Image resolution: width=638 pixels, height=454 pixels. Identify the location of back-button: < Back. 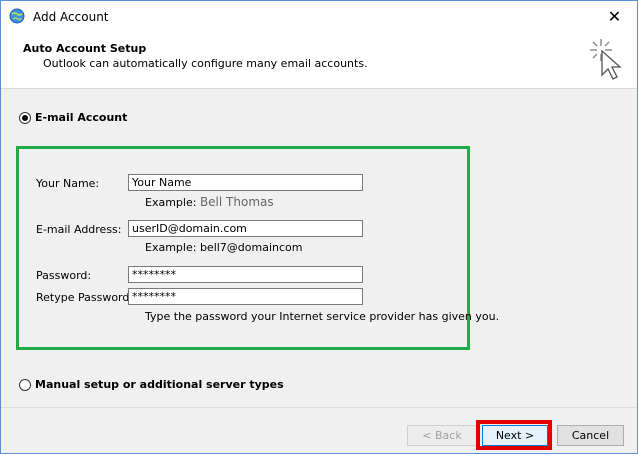
(442, 435).